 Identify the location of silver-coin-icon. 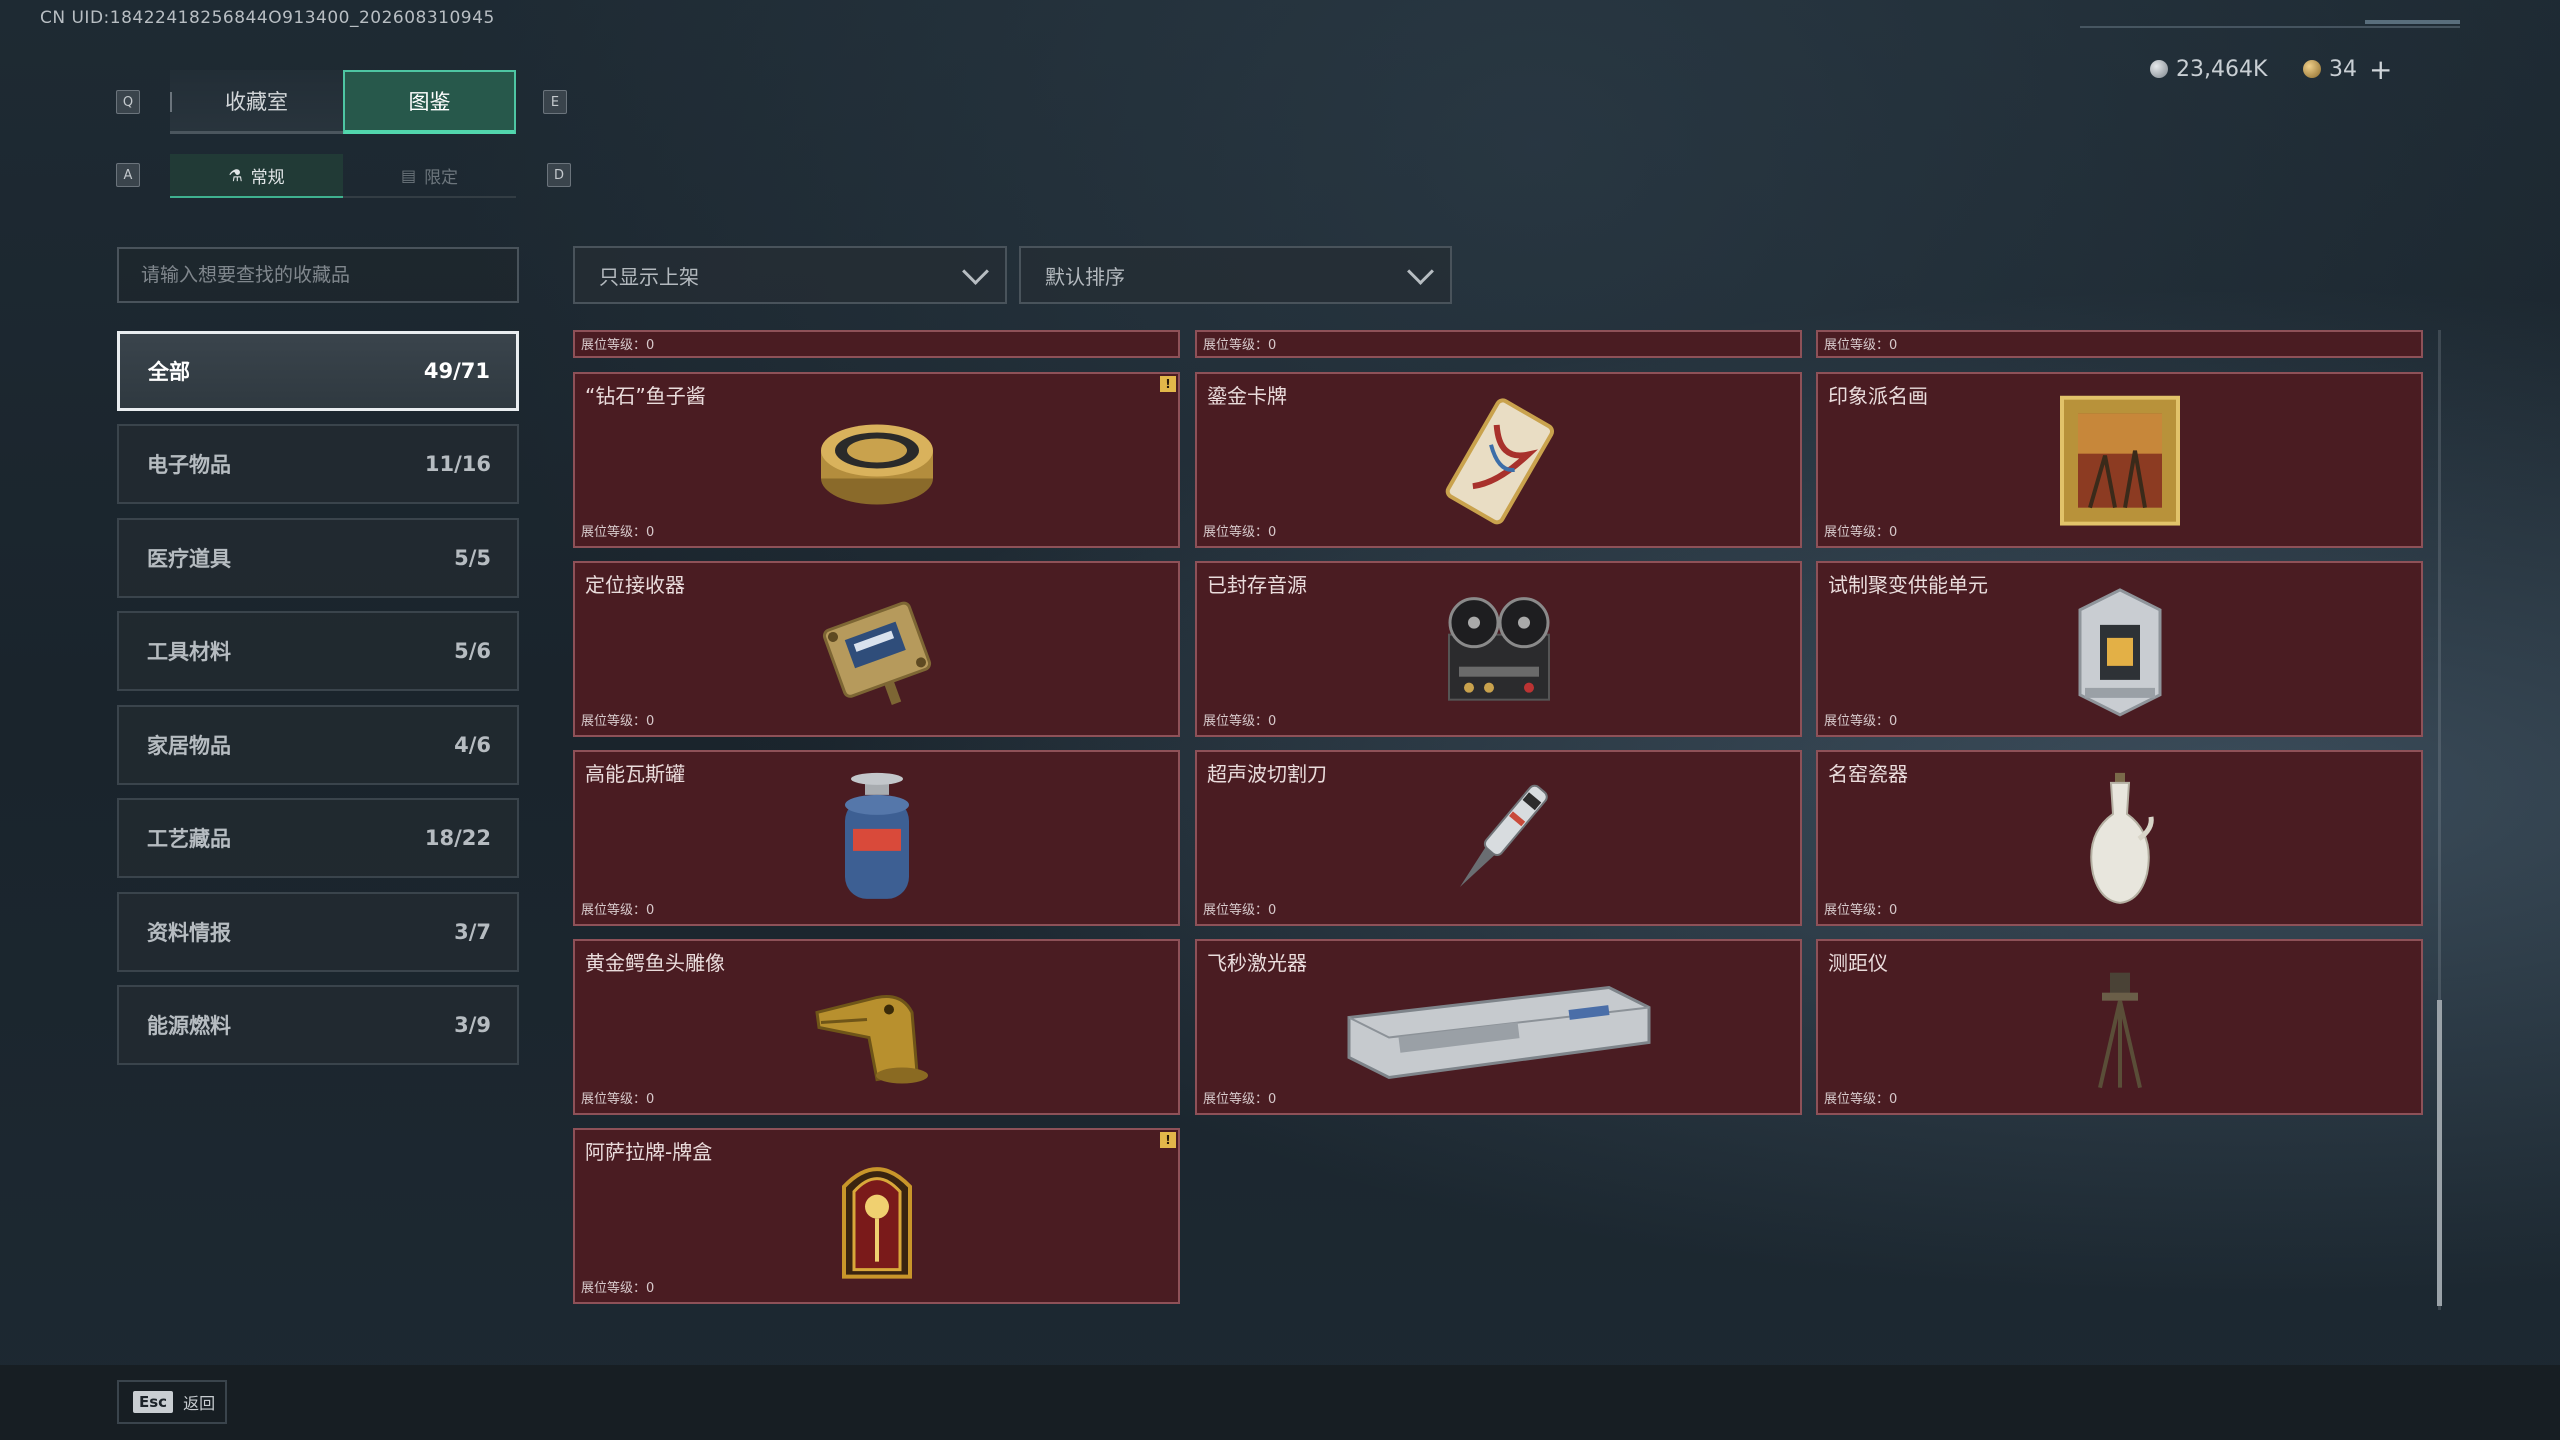
(2159, 69).